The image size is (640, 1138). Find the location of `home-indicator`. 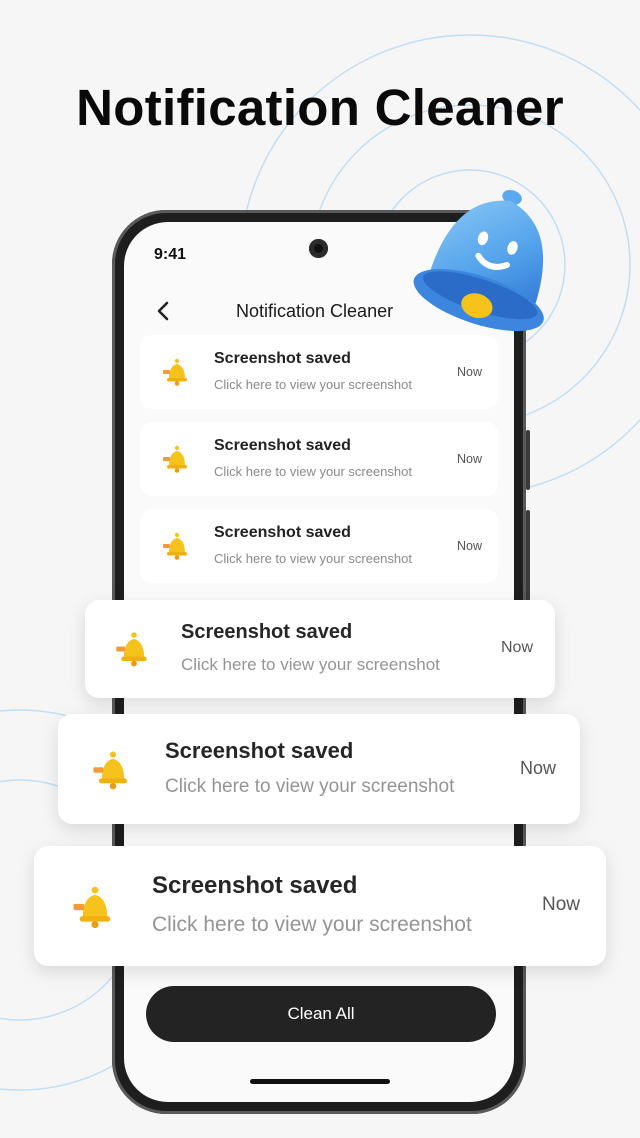

home-indicator is located at coordinates (320, 1081).